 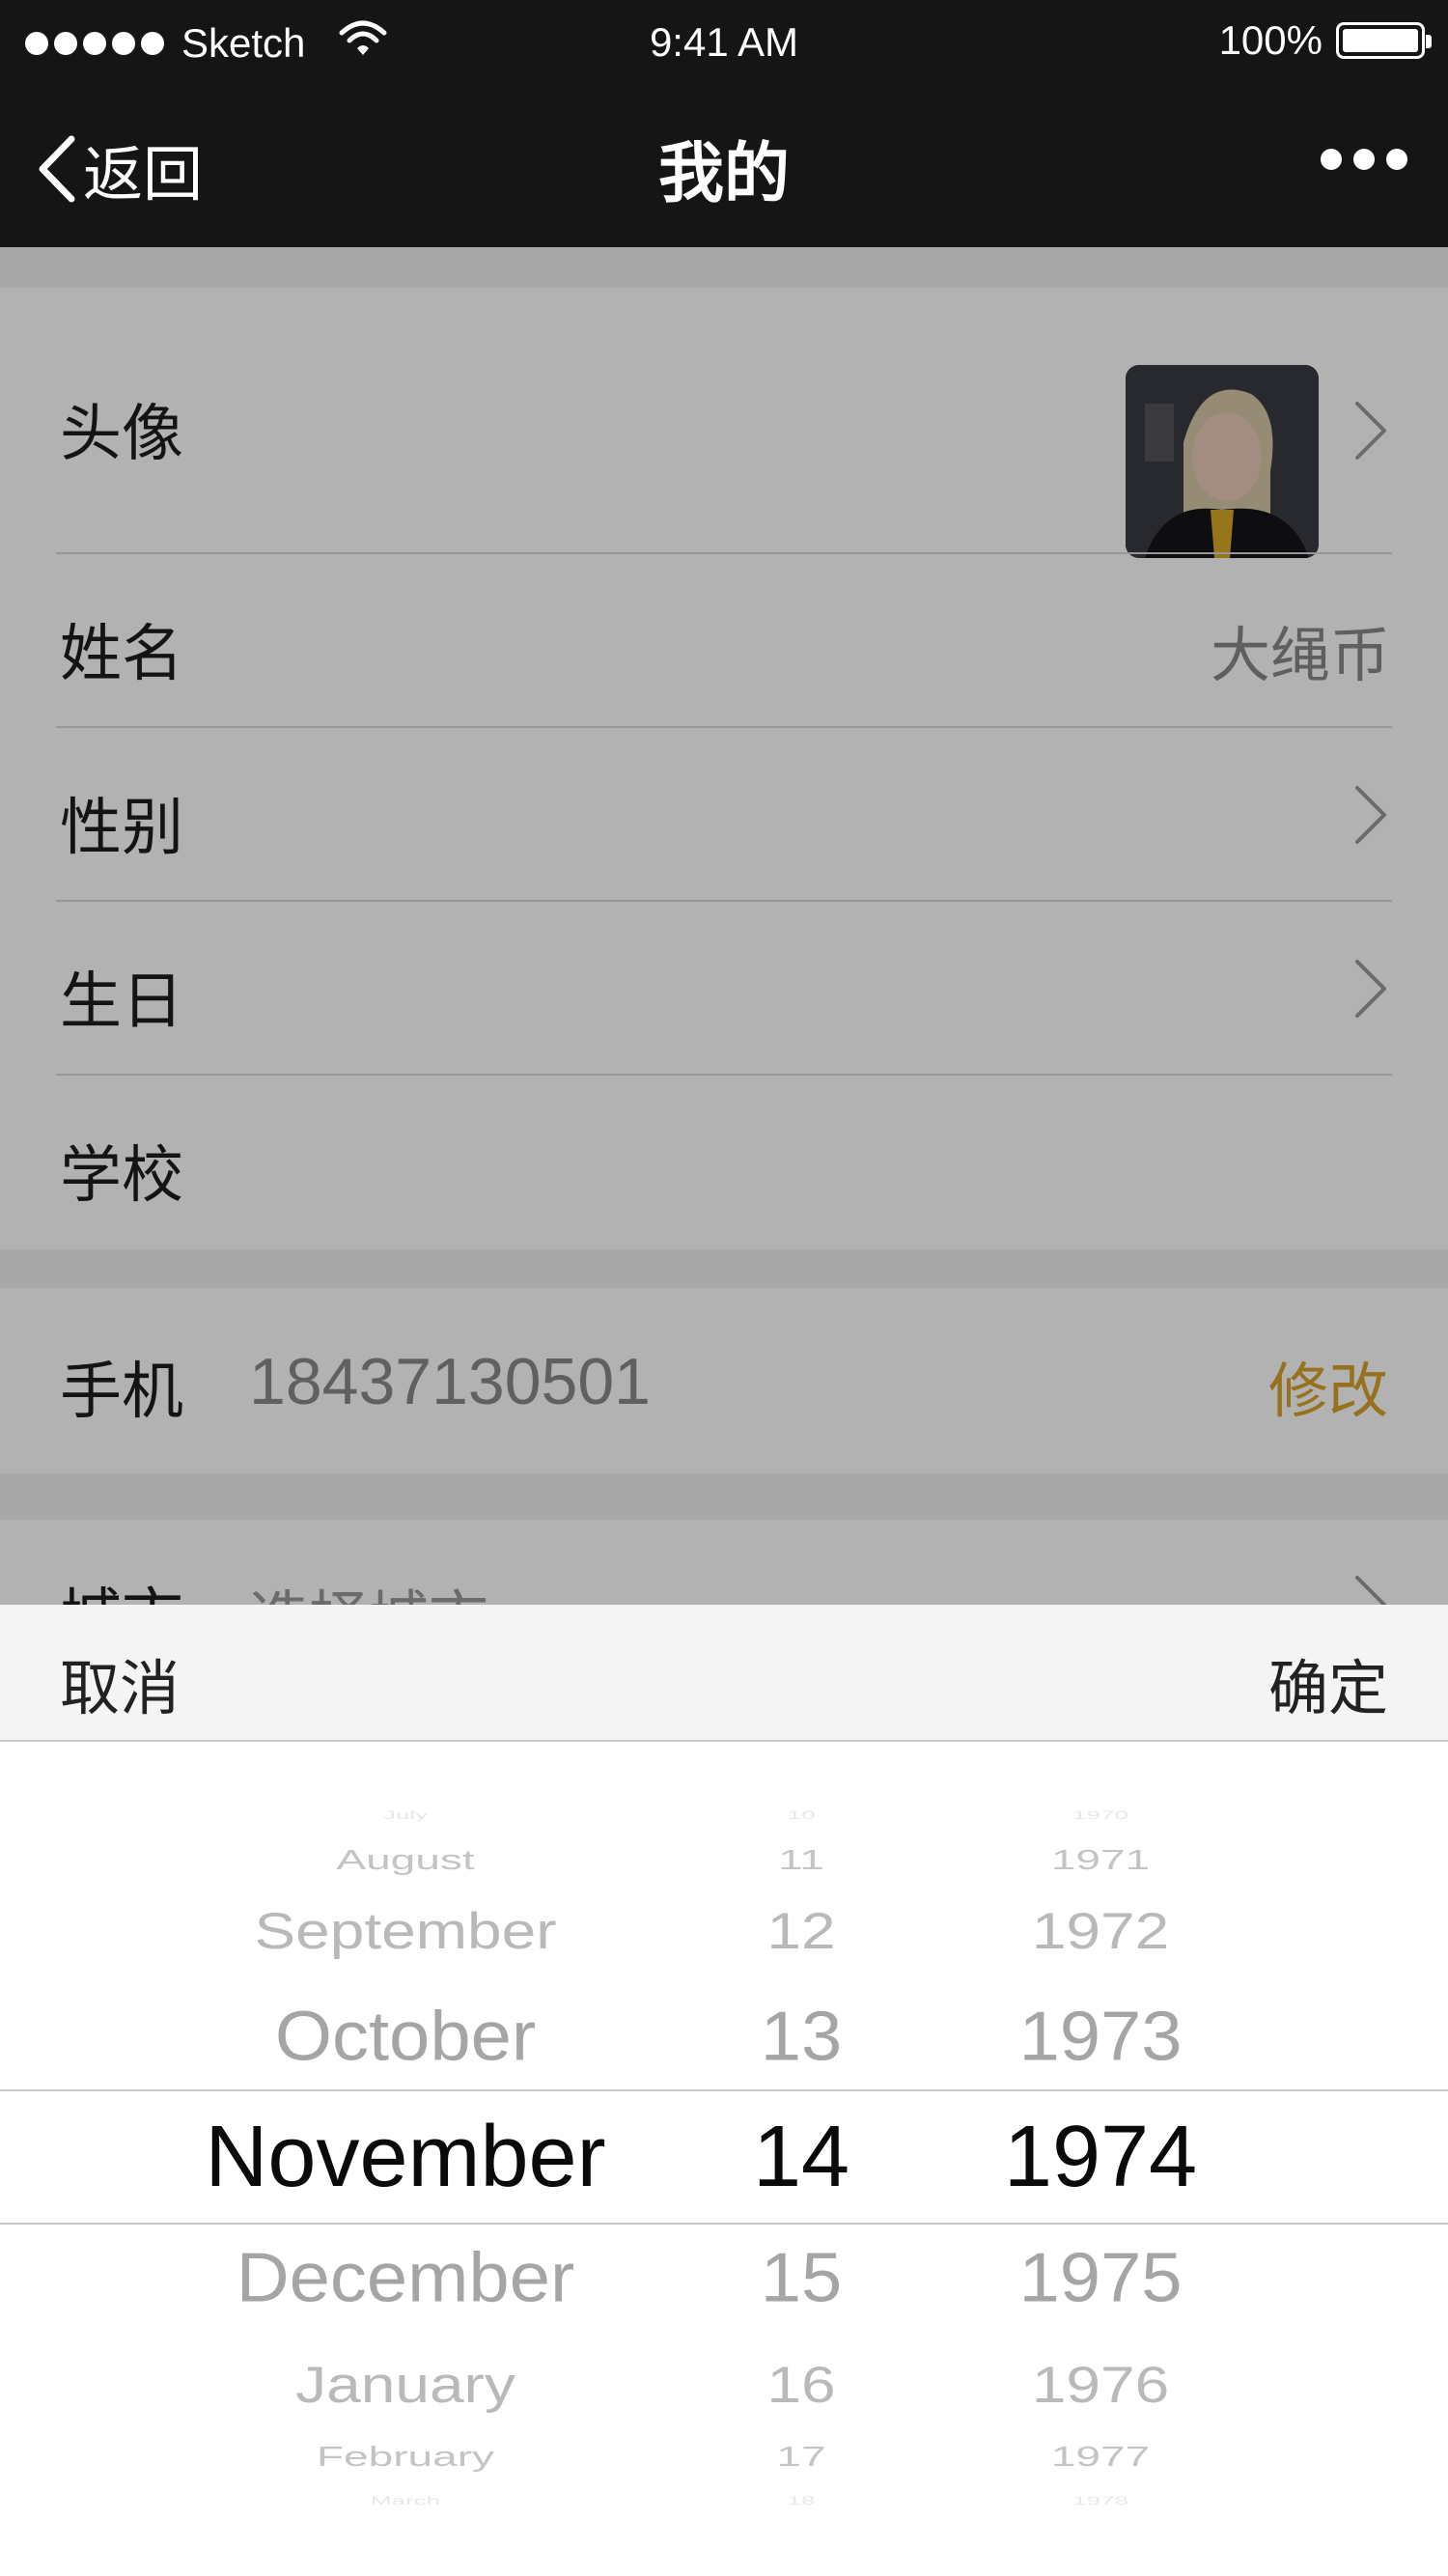 I want to click on confirm-button: 确定, so click(x=1328, y=1683).